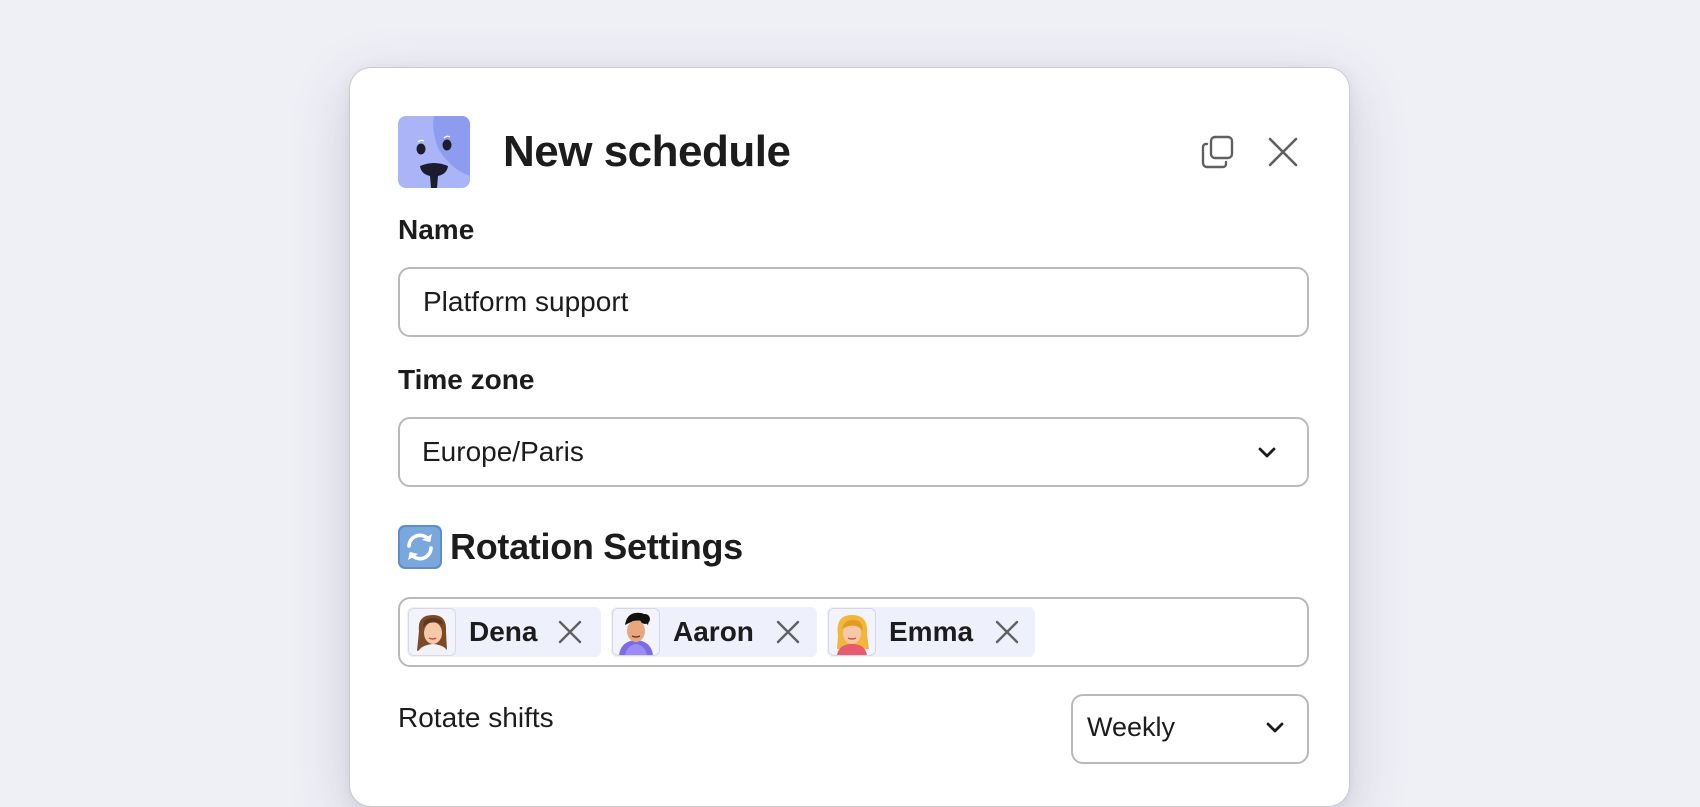 The height and width of the screenshot is (807, 1700). Describe the element at coordinates (466, 379) in the screenshot. I see `timezone-label: Time zone` at that location.